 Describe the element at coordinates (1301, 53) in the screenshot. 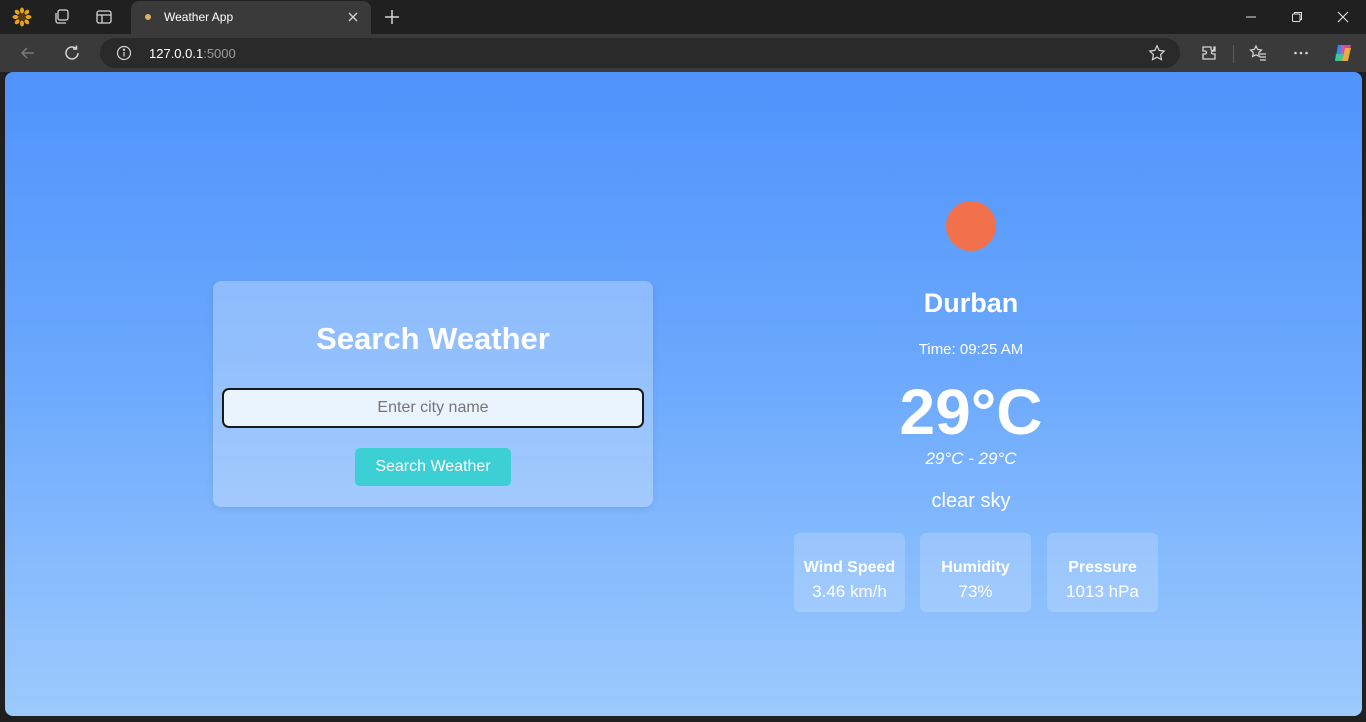

I see `more-icon` at that location.